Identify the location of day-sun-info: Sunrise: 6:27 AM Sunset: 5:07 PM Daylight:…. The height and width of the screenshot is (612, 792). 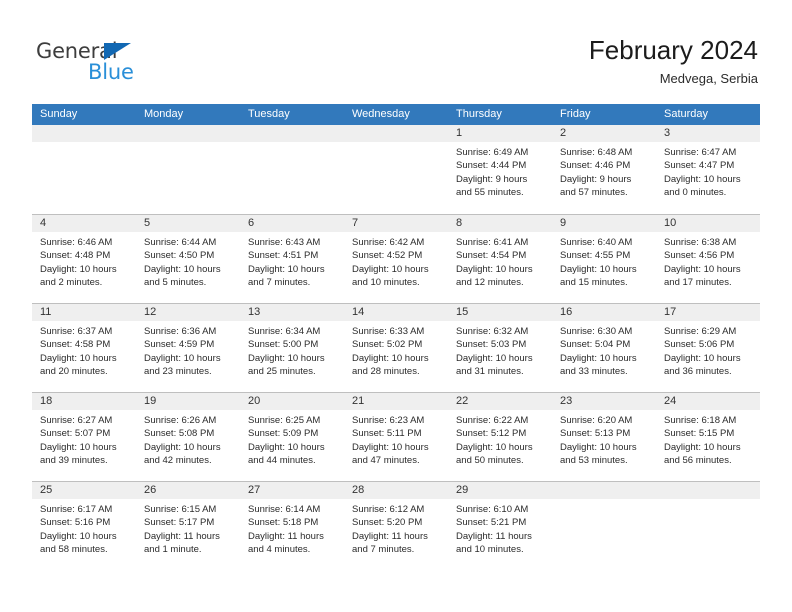
(84, 439).